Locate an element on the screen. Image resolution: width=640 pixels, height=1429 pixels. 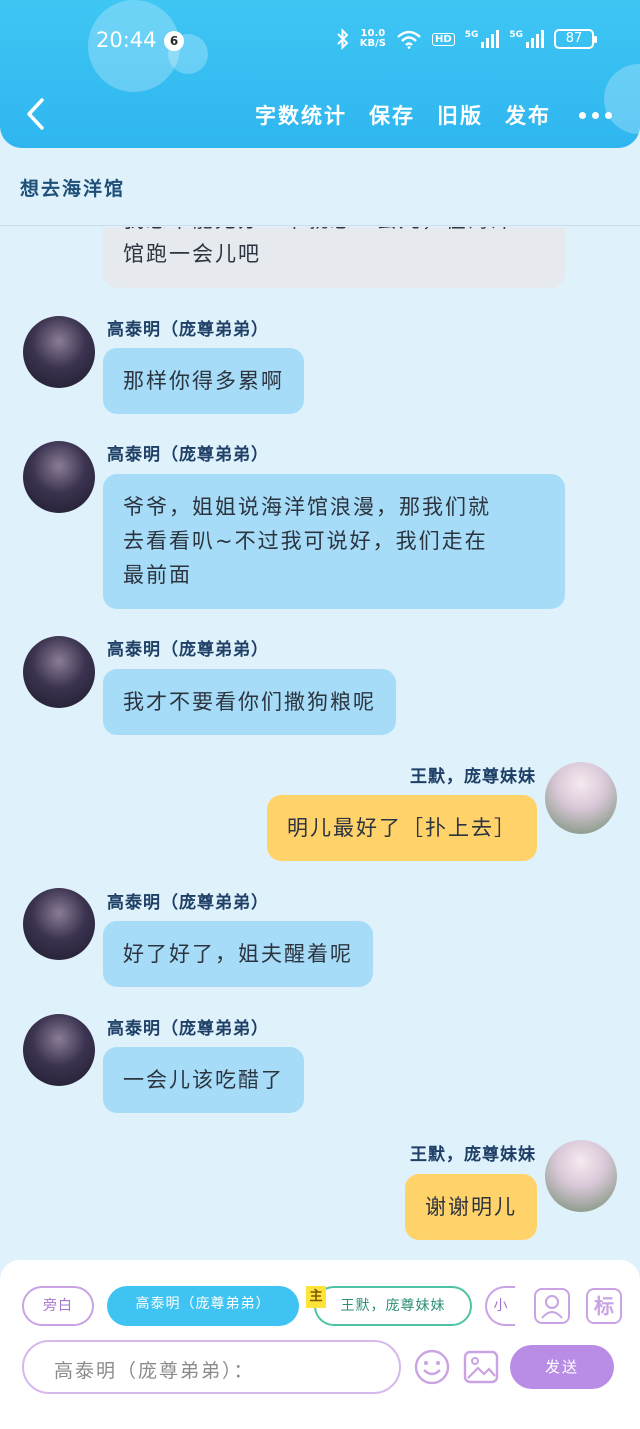
status-icons: 10.0 KB/S HD 5G 5G 87 is located at coordinates (466, 39).